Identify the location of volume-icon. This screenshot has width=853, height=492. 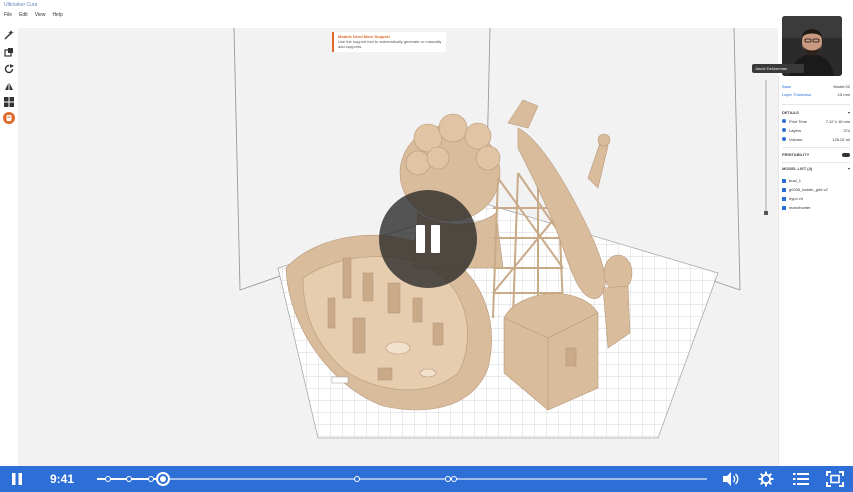
(731, 479).